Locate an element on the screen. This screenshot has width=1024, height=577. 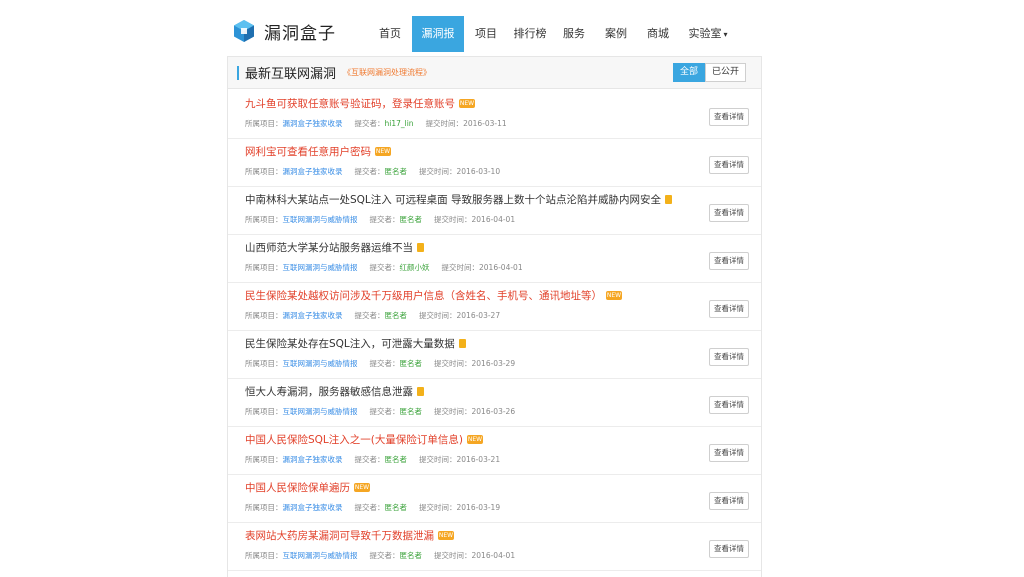
vuln-title-link: 恒大人寿漏洞，服务器敏感信息泄露 is located at coordinates (334, 391).